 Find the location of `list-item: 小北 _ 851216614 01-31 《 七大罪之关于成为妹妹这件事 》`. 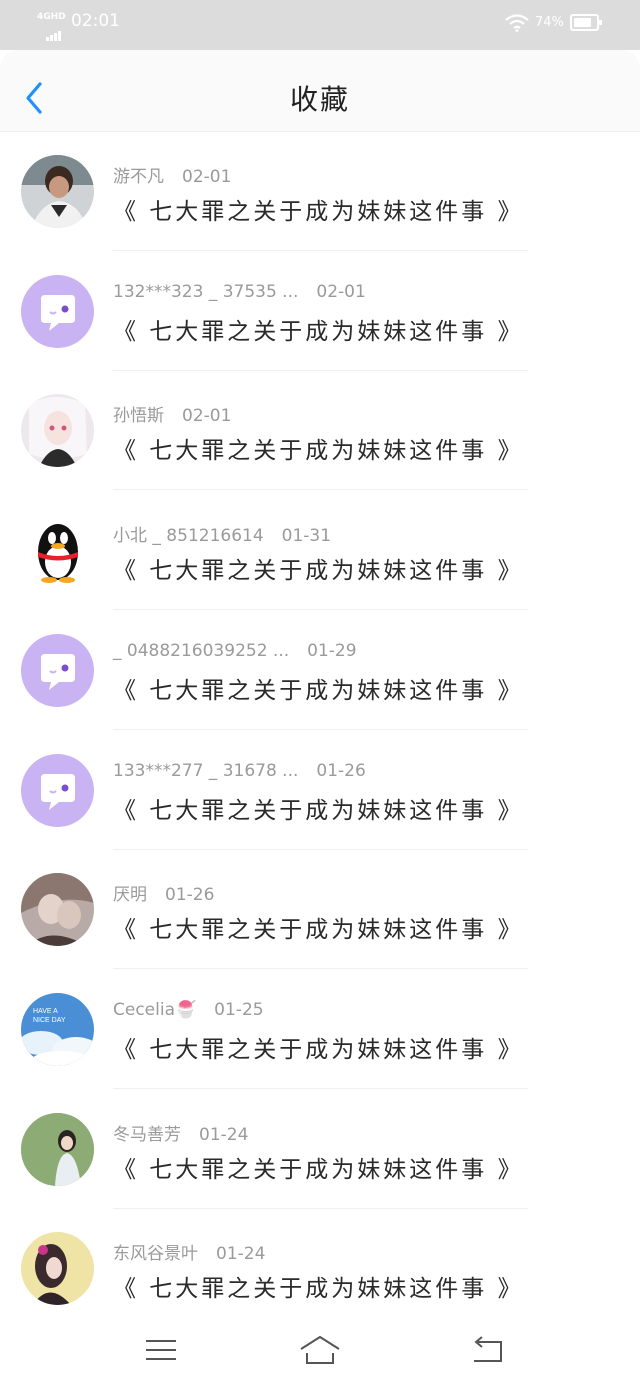

list-item: 小北 _ 851216614 01-31 《 七大罪之关于成为妹妹这件事 》 is located at coordinates (320, 550).